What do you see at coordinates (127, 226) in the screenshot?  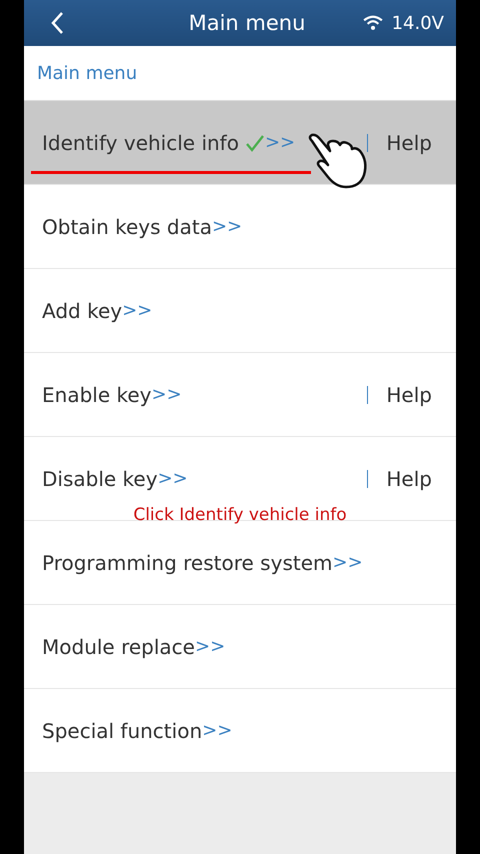 I see `menu-item-label: Obtain keys data` at bounding box center [127, 226].